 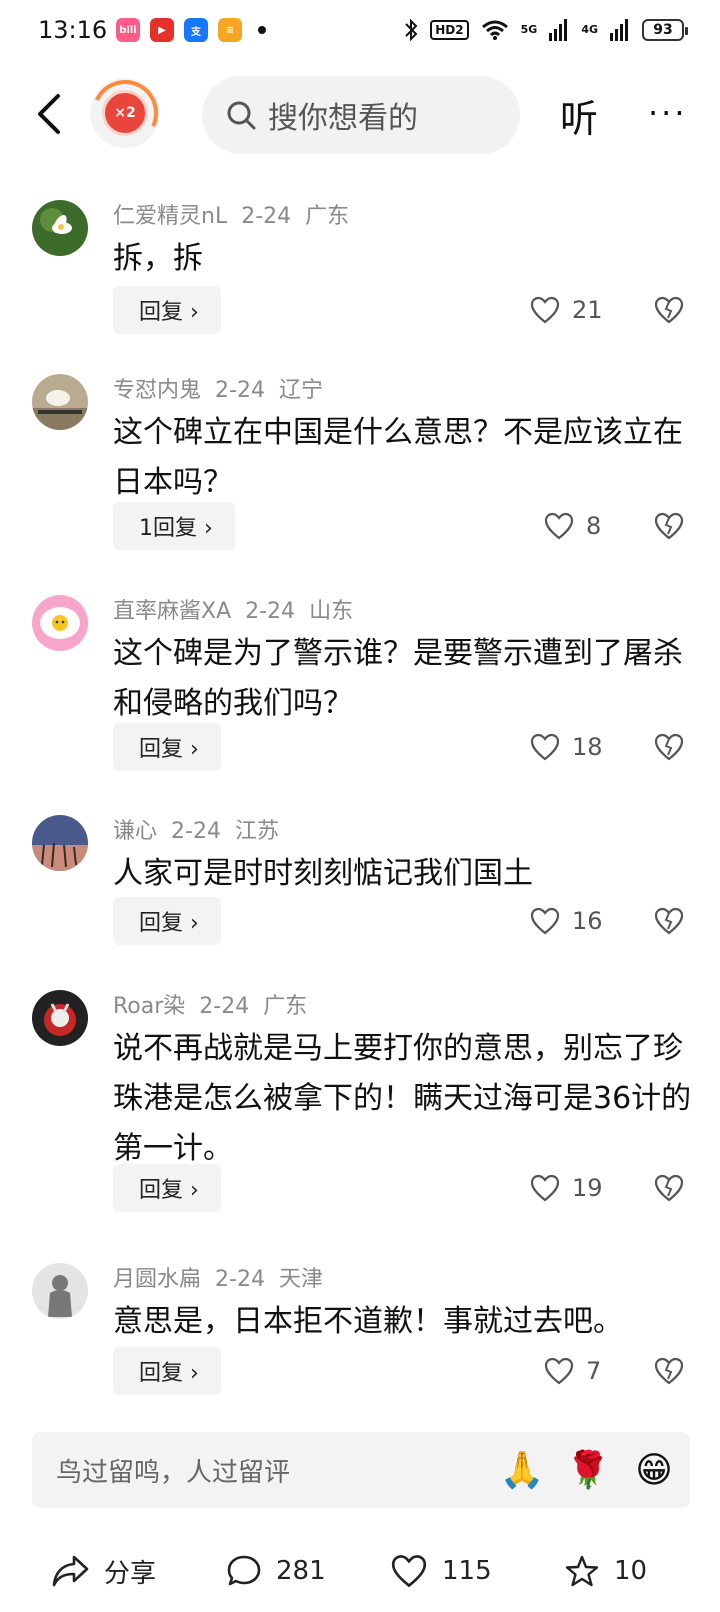 I want to click on search-input: 搜你想看的, so click(x=361, y=115).